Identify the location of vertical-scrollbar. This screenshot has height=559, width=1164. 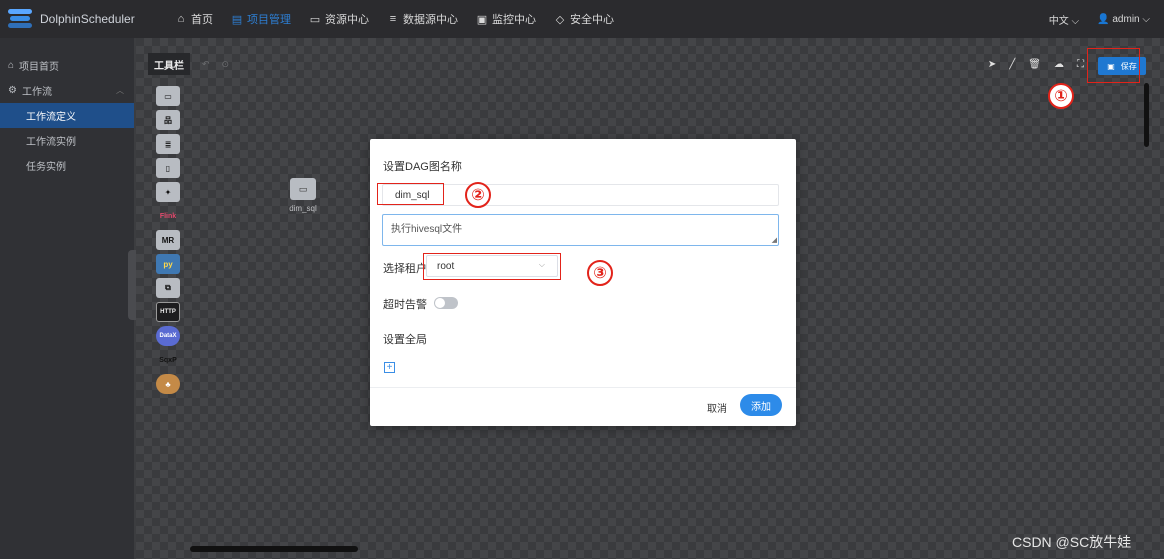
(1146, 115).